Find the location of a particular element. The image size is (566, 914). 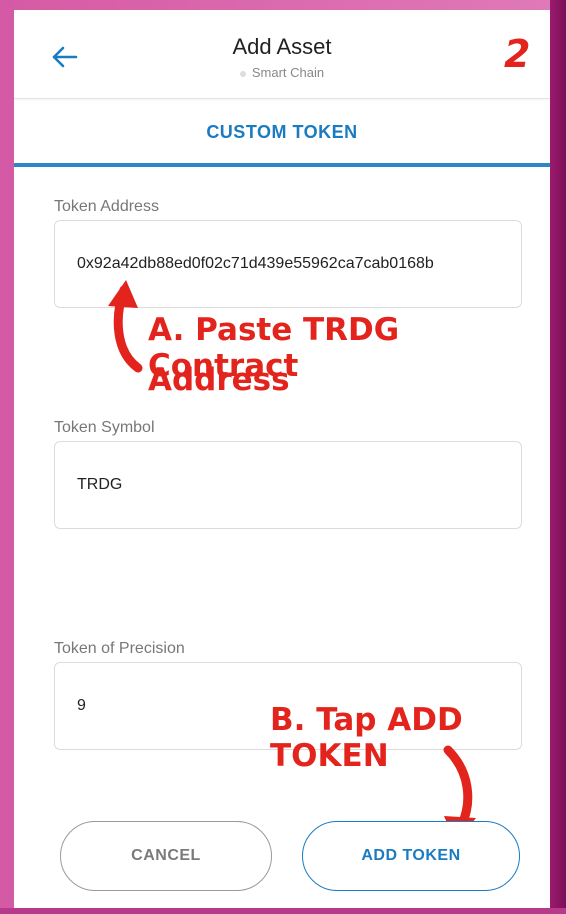

token-symbol-label: Token Symbol is located at coordinates (104, 427).